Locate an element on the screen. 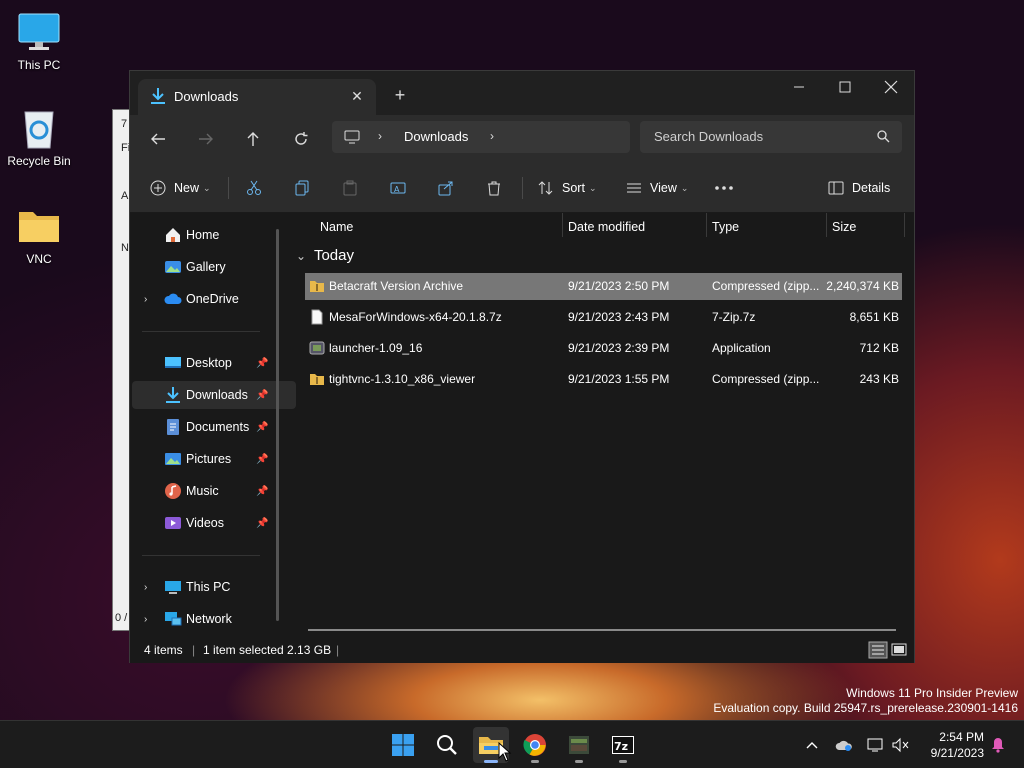 The width and height of the screenshot is (1024, 768). desktop-icon-recycle-bin: Recycle Bin is located at coordinates (39, 137).